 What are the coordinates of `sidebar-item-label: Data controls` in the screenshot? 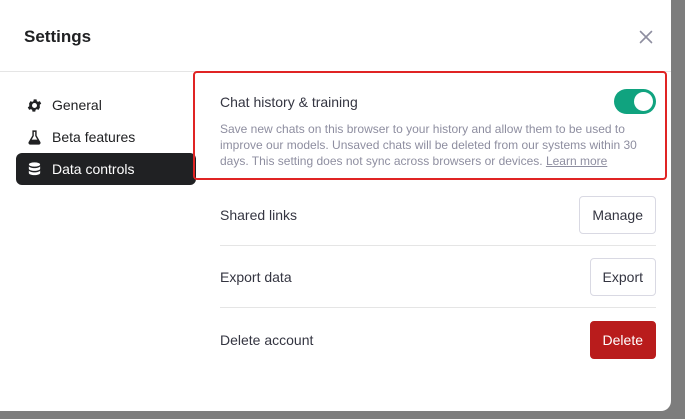 It's located at (93, 169).